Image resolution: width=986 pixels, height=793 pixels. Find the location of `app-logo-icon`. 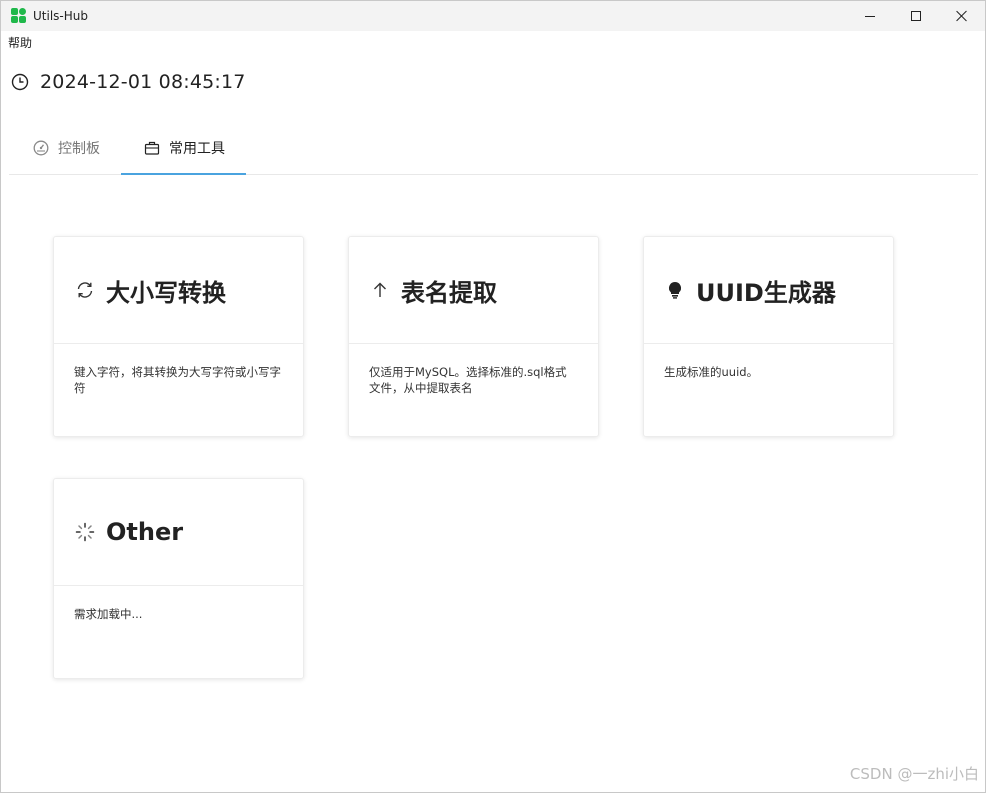

app-logo-icon is located at coordinates (19, 16).